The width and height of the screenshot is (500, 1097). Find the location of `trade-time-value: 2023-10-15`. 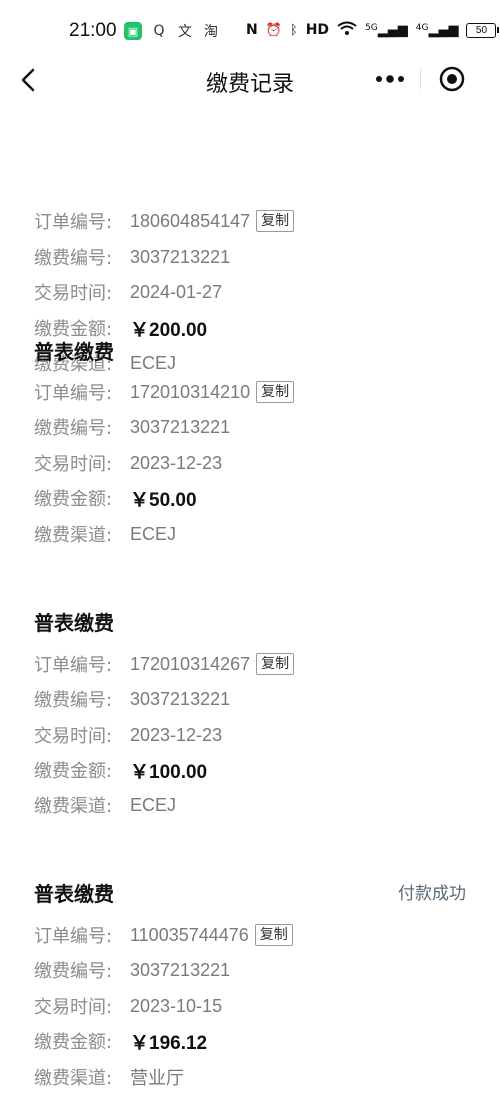

trade-time-value: 2023-10-15 is located at coordinates (176, 1005).